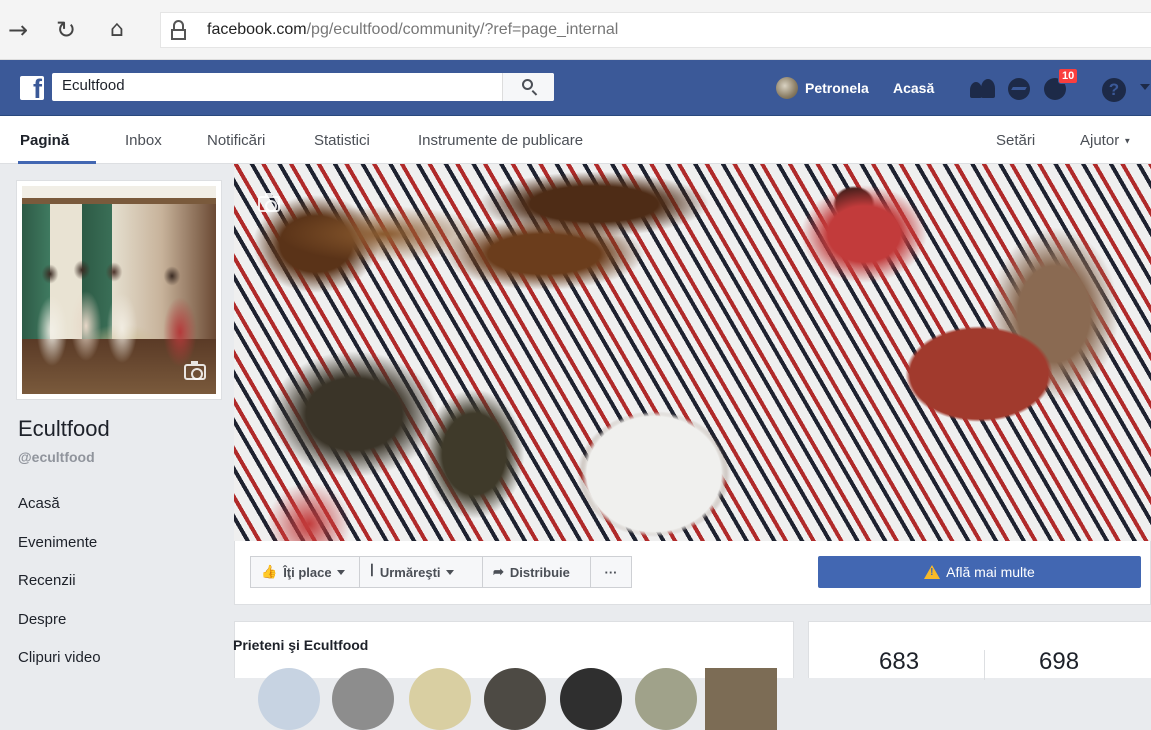  Describe the element at coordinates (59, 657) in the screenshot. I see `sidebar-item-videos: Clipuri video` at that location.